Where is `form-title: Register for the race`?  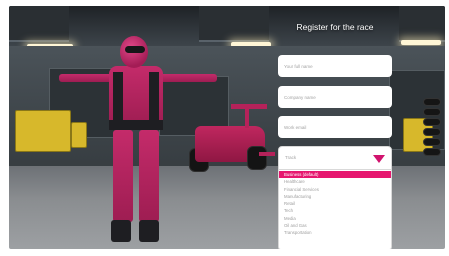
form-title: Register for the race is located at coordinates (335, 27).